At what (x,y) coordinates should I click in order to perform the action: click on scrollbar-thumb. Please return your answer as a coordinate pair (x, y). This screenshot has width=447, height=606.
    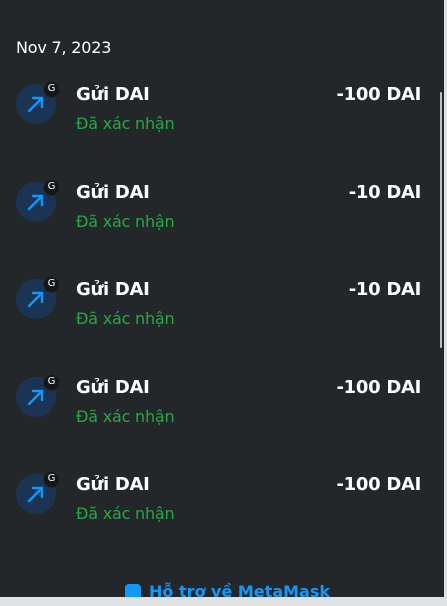
    Looking at the image, I should click on (441, 220).